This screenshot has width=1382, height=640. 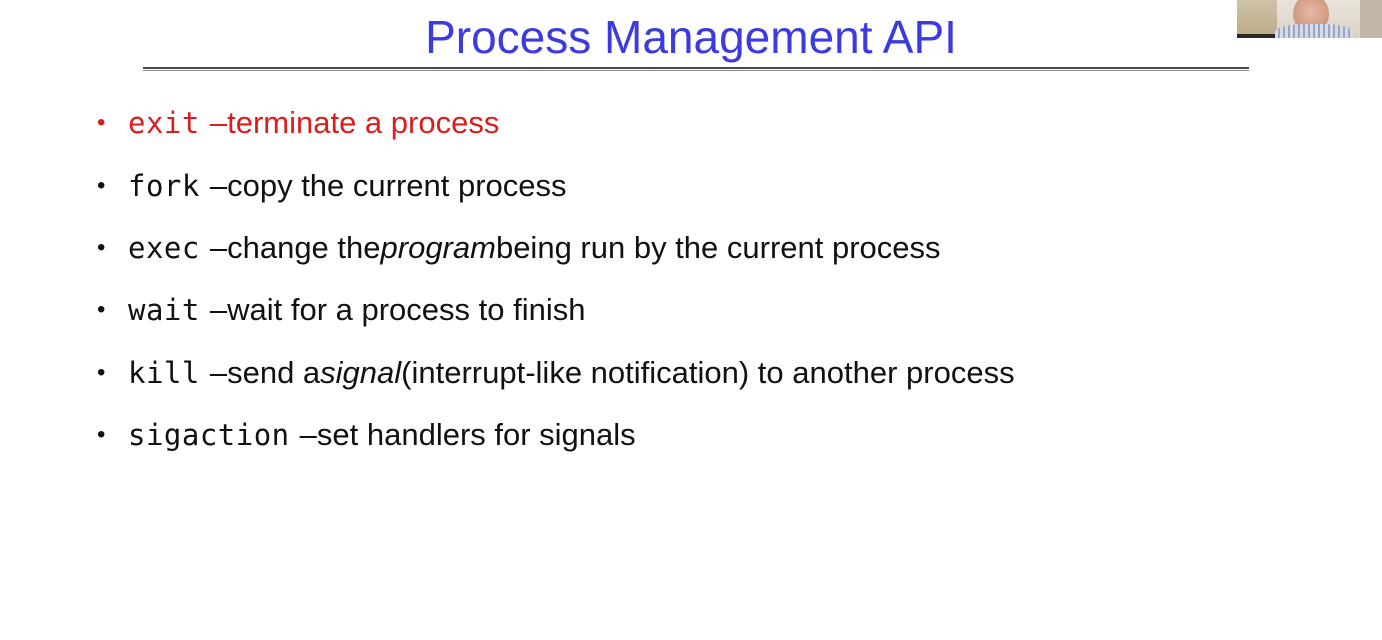 What do you see at coordinates (1257, 36) in the screenshot?
I see `webcam-shadow` at bounding box center [1257, 36].